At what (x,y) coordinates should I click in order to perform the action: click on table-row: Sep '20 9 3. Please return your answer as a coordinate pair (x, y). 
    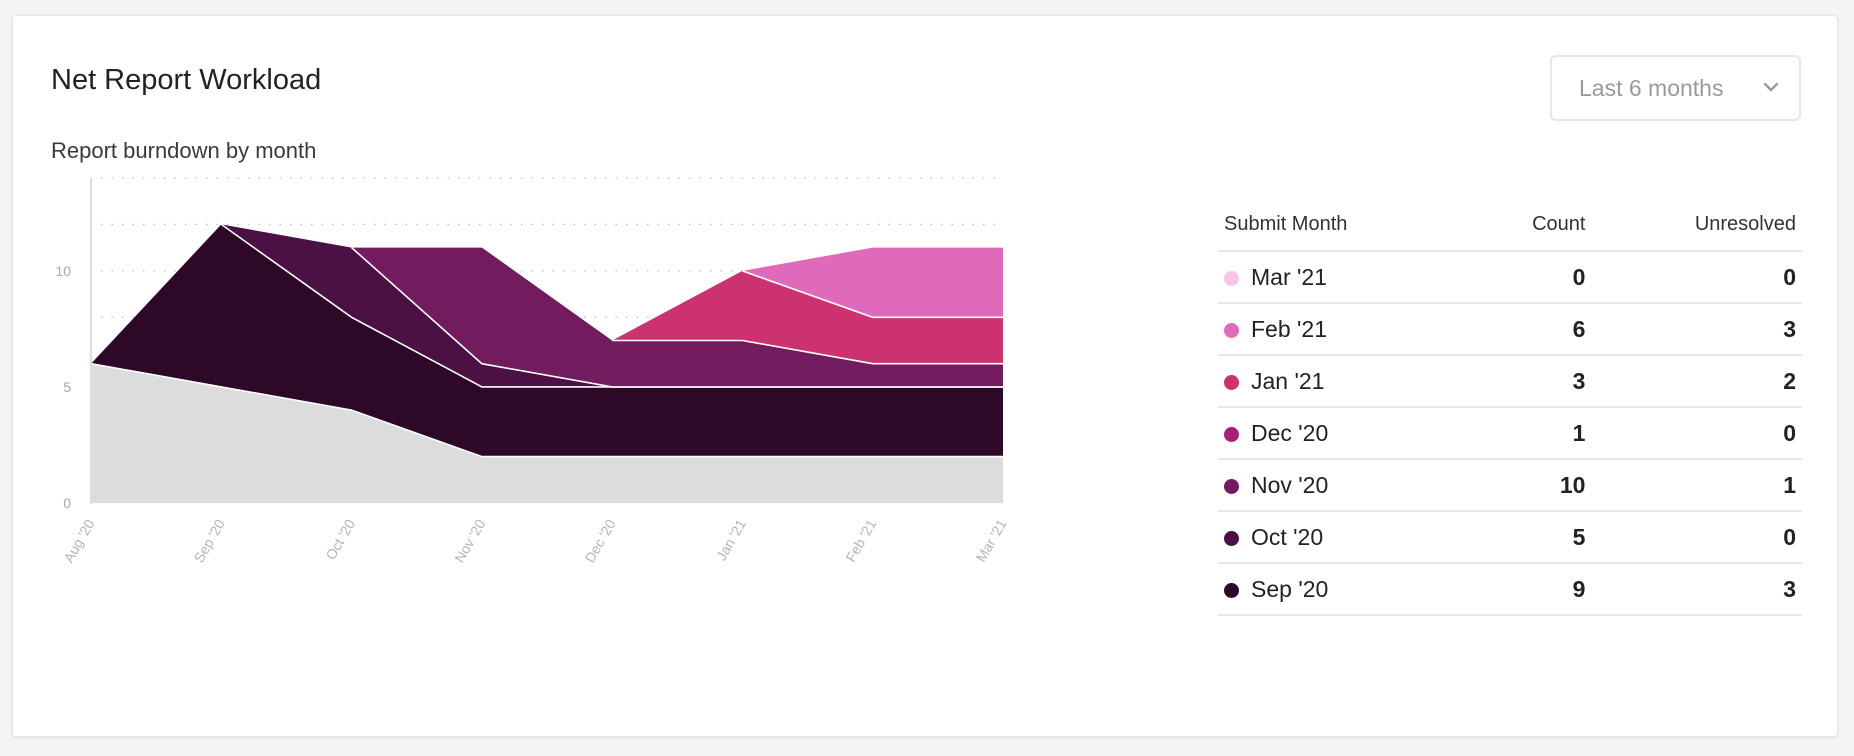
    Looking at the image, I should click on (1510, 589).